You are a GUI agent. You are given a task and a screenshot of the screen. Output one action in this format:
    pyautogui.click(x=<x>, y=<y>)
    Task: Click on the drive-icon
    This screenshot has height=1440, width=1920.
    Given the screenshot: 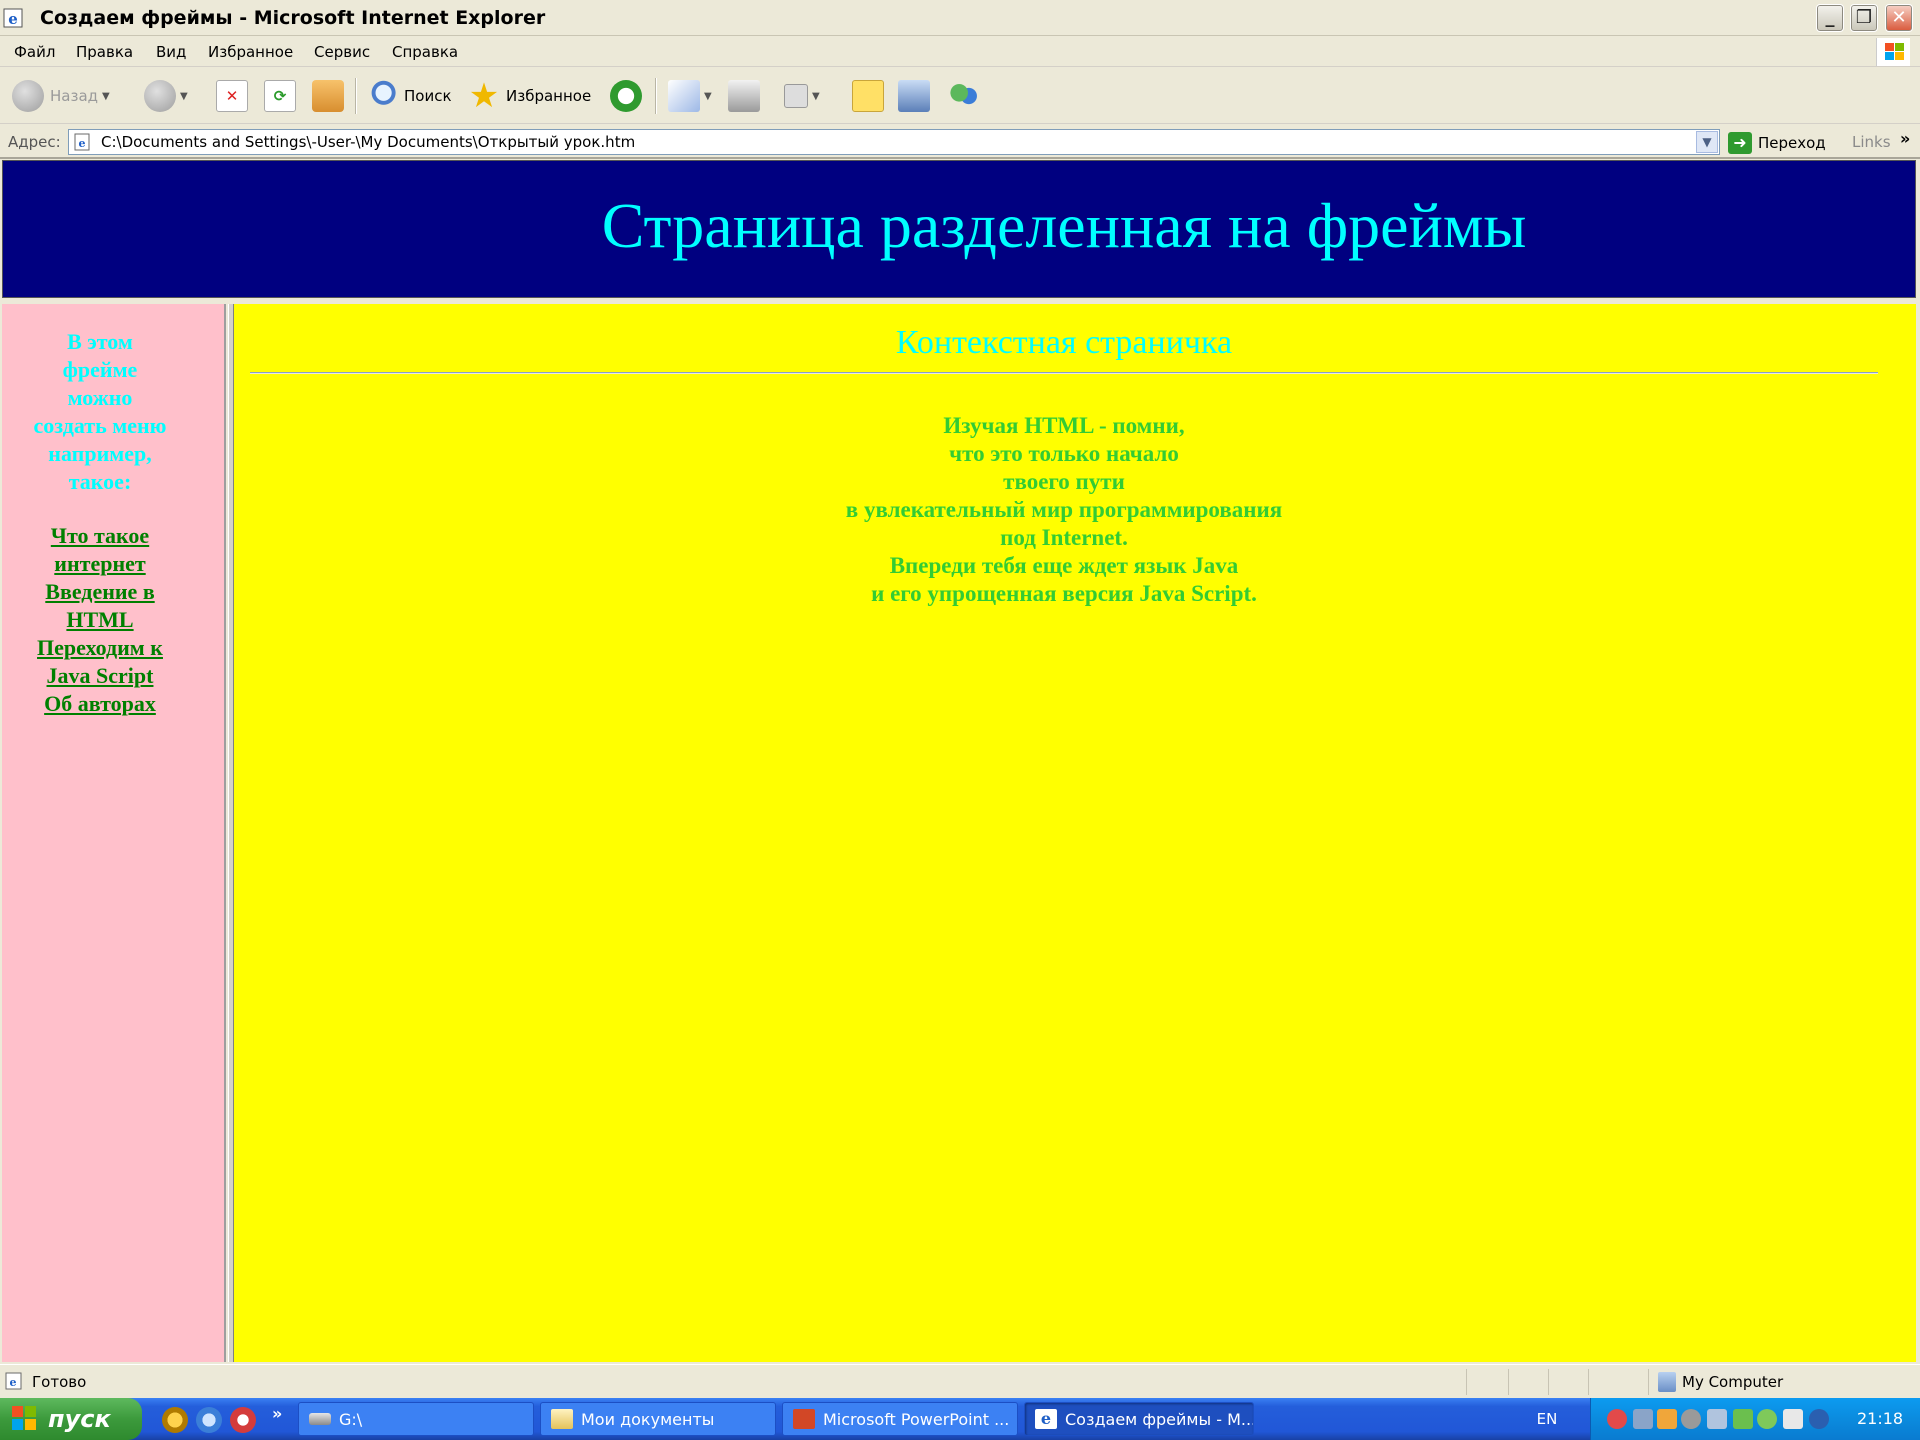 What is the action you would take?
    pyautogui.click(x=320, y=1419)
    